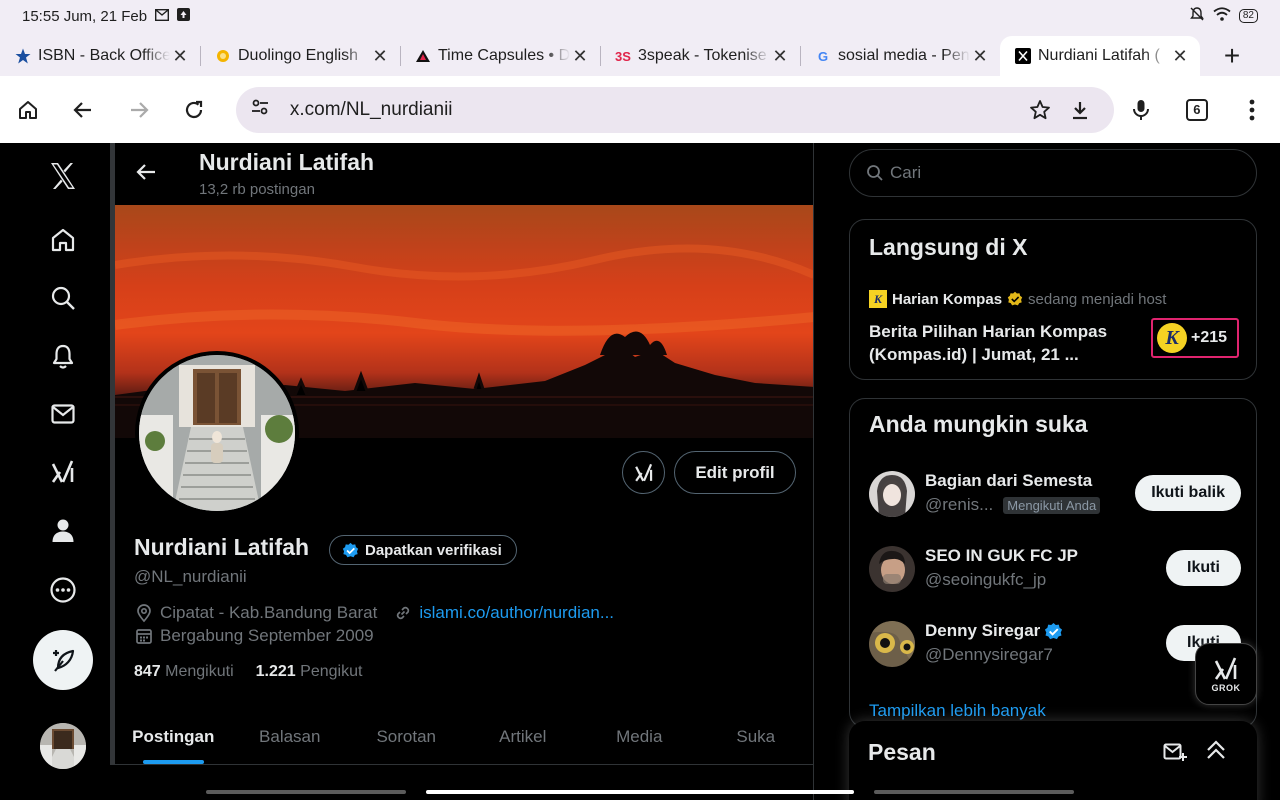 The height and width of the screenshot is (800, 1280). What do you see at coordinates (423, 550) in the screenshot?
I see `get-verified-button: Dapatkan verifikasi` at bounding box center [423, 550].